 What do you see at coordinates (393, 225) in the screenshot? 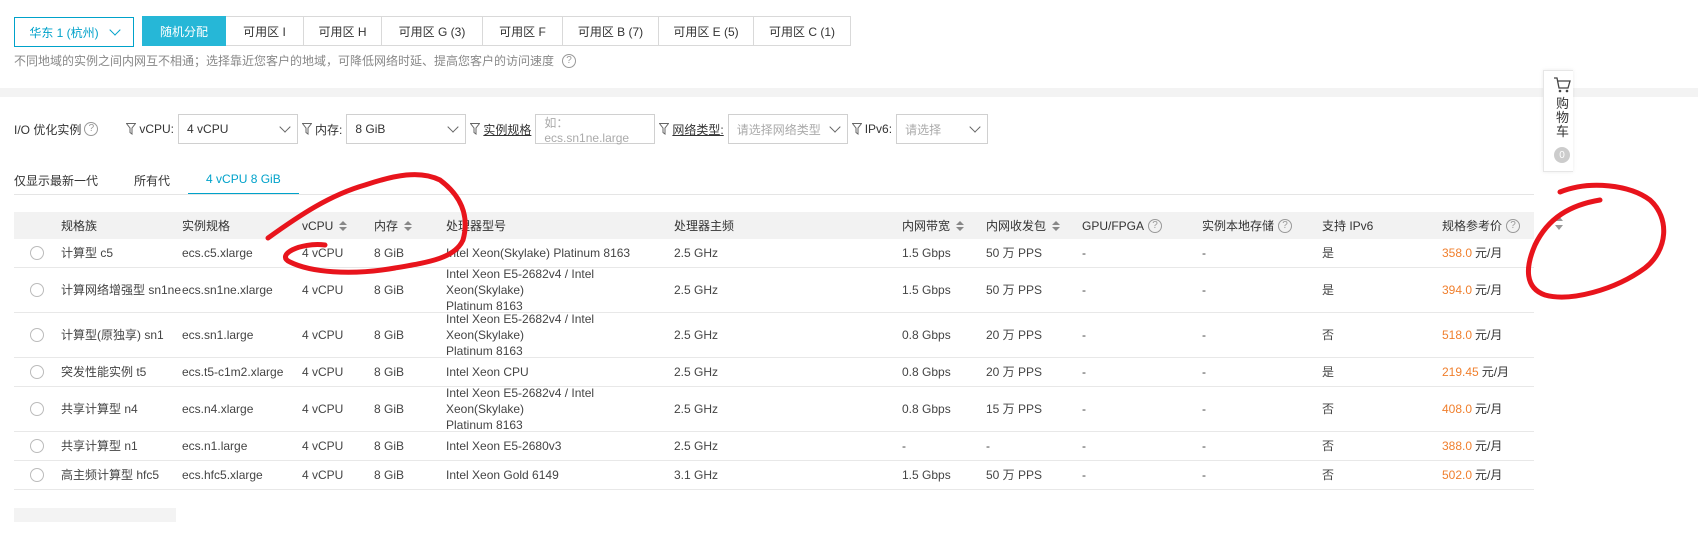
I see `col-memory: 内存` at bounding box center [393, 225].